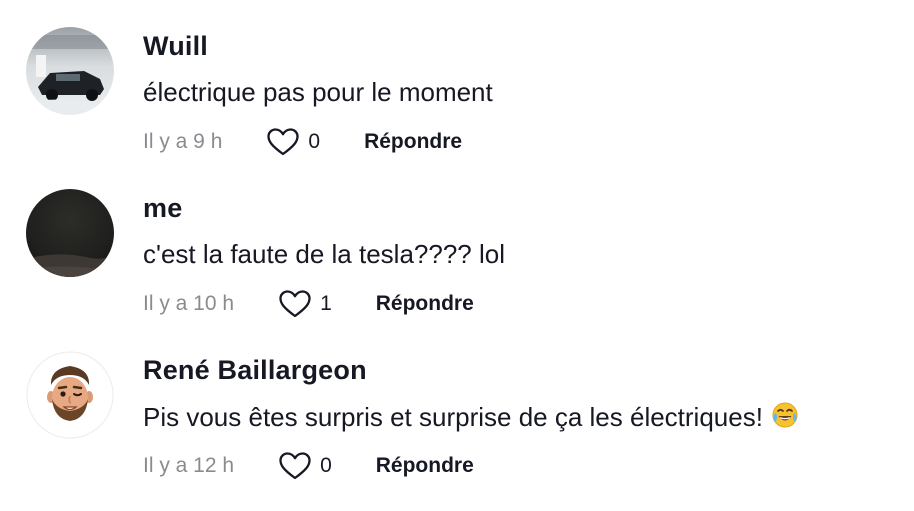 This screenshot has height=511, width=914. Describe the element at coordinates (326, 303) in the screenshot. I see `like-count: 1` at that location.